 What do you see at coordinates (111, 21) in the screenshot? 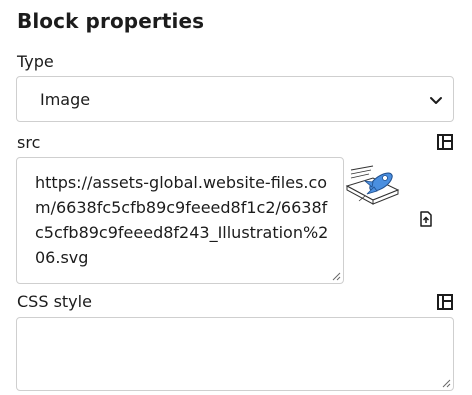
I see `panel-title: Block properties` at bounding box center [111, 21].